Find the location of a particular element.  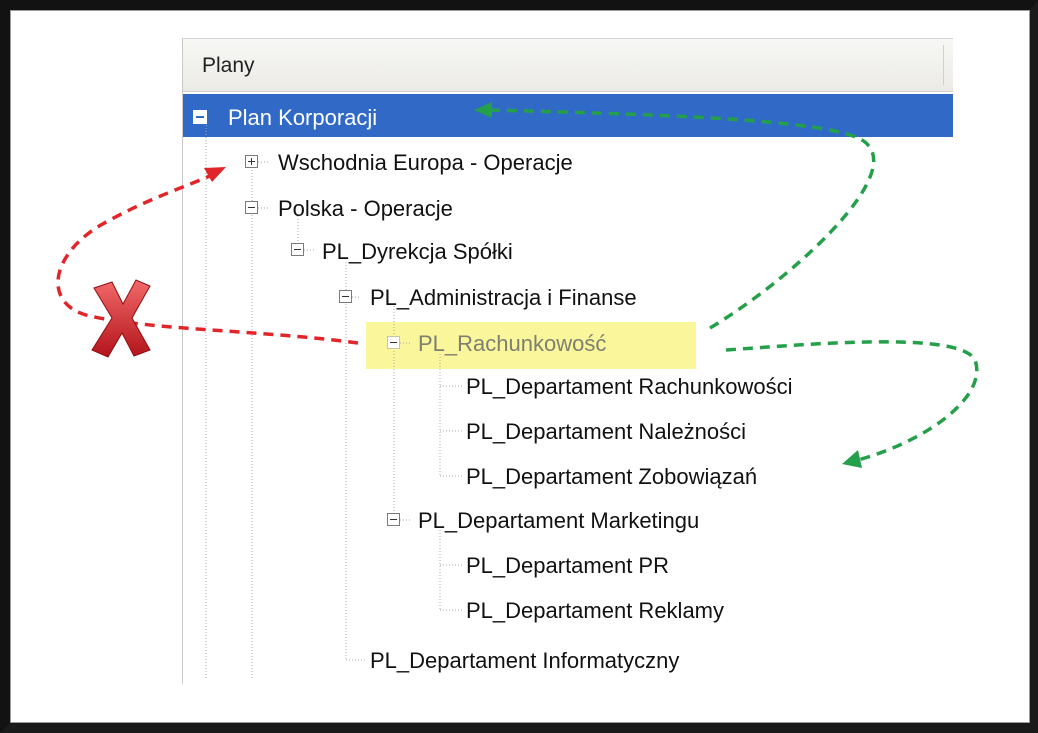

red-dashed-arrow is located at coordinates (207, 256).